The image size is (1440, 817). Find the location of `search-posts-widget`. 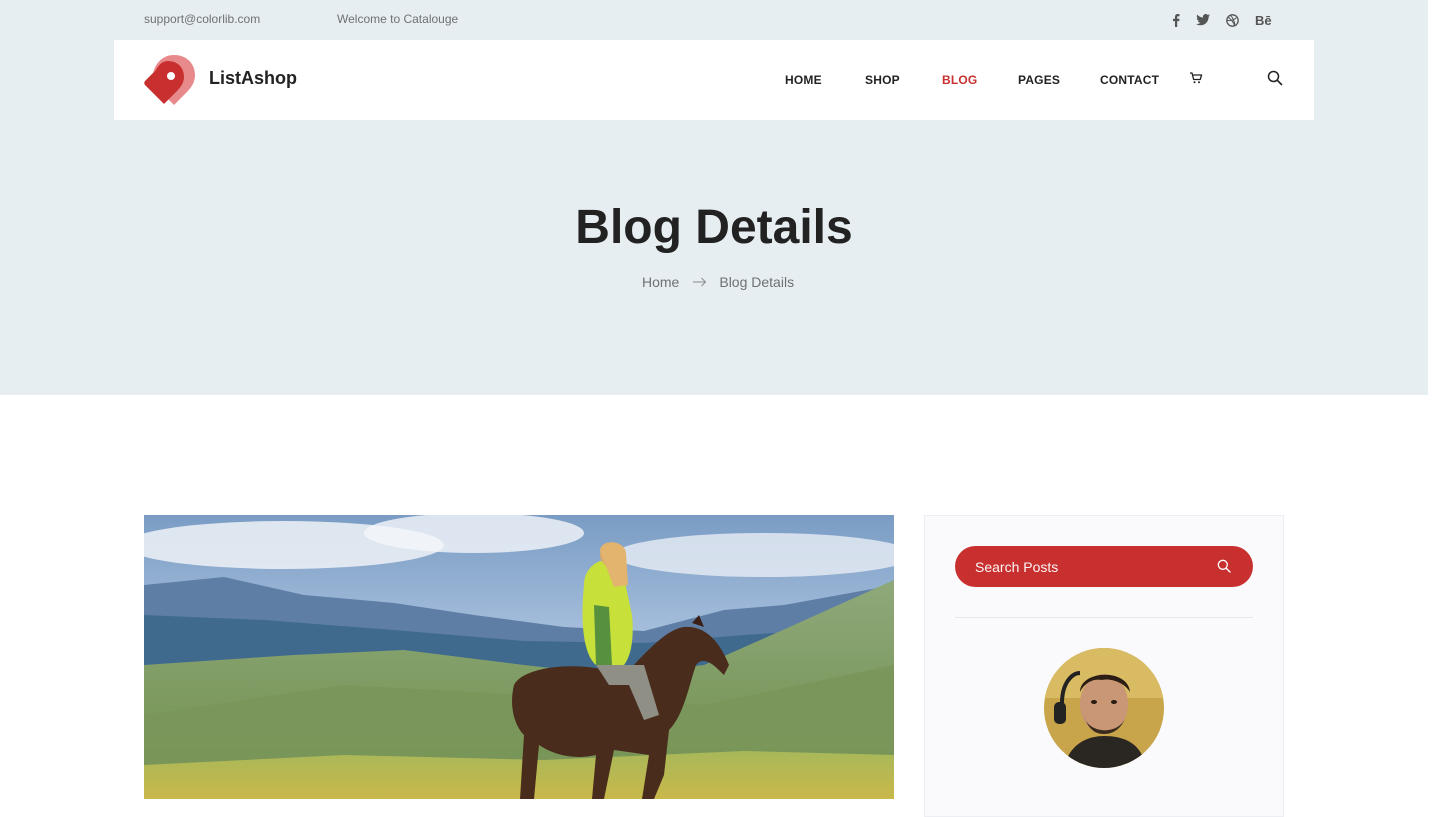

search-posts-widget is located at coordinates (1104, 566).